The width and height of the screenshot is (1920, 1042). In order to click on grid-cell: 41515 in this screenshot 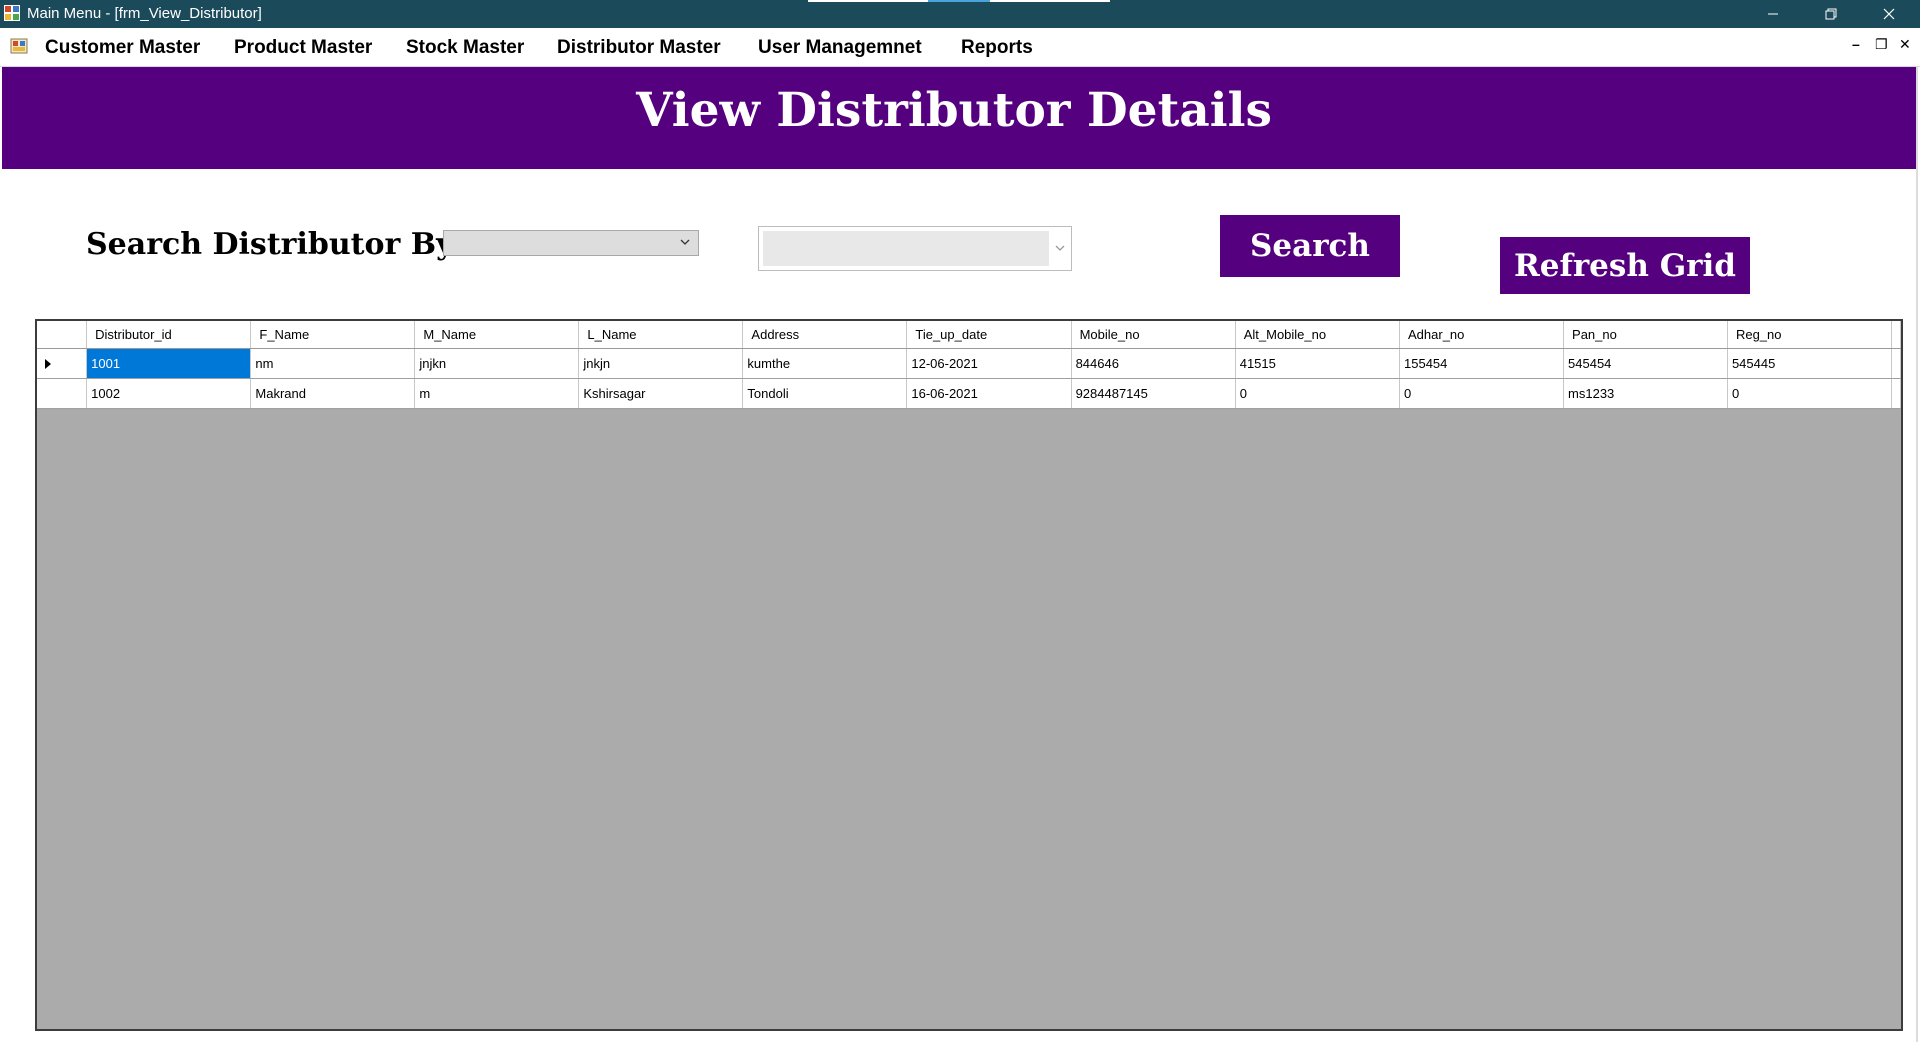, I will do `click(1318, 363)`.